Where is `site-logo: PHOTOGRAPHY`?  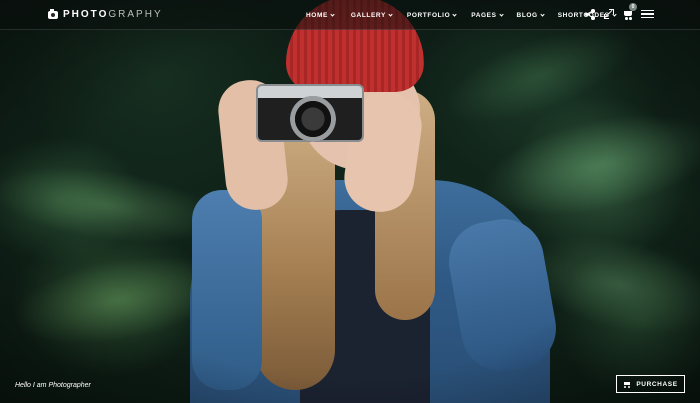 site-logo: PHOTOGRAPHY is located at coordinates (105, 14).